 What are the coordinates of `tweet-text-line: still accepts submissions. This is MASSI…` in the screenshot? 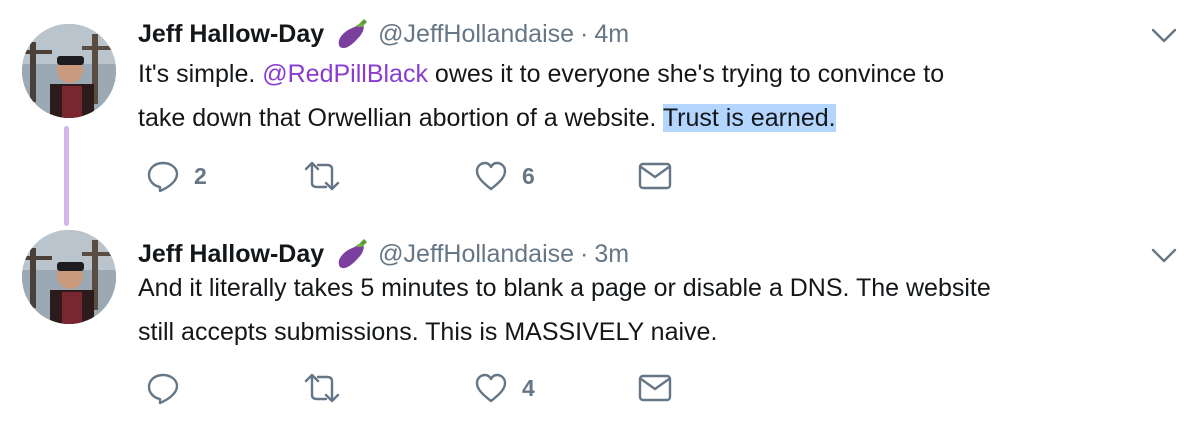 It's located at (428, 332).